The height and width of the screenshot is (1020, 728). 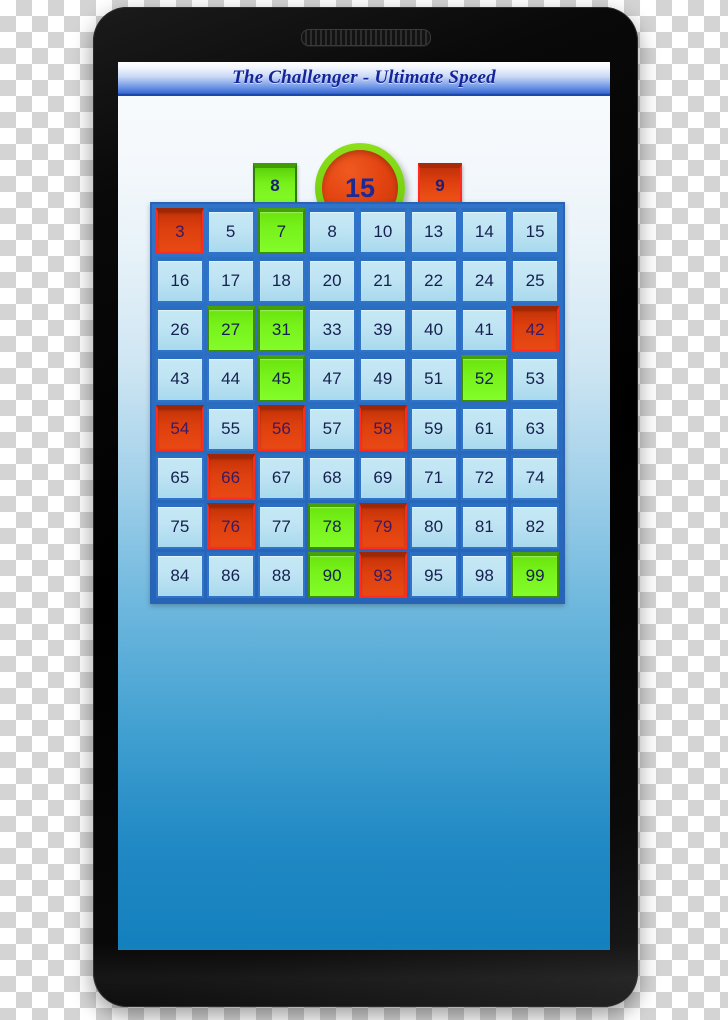 What do you see at coordinates (230, 329) in the screenshot?
I see `grid-cell: 27` at bounding box center [230, 329].